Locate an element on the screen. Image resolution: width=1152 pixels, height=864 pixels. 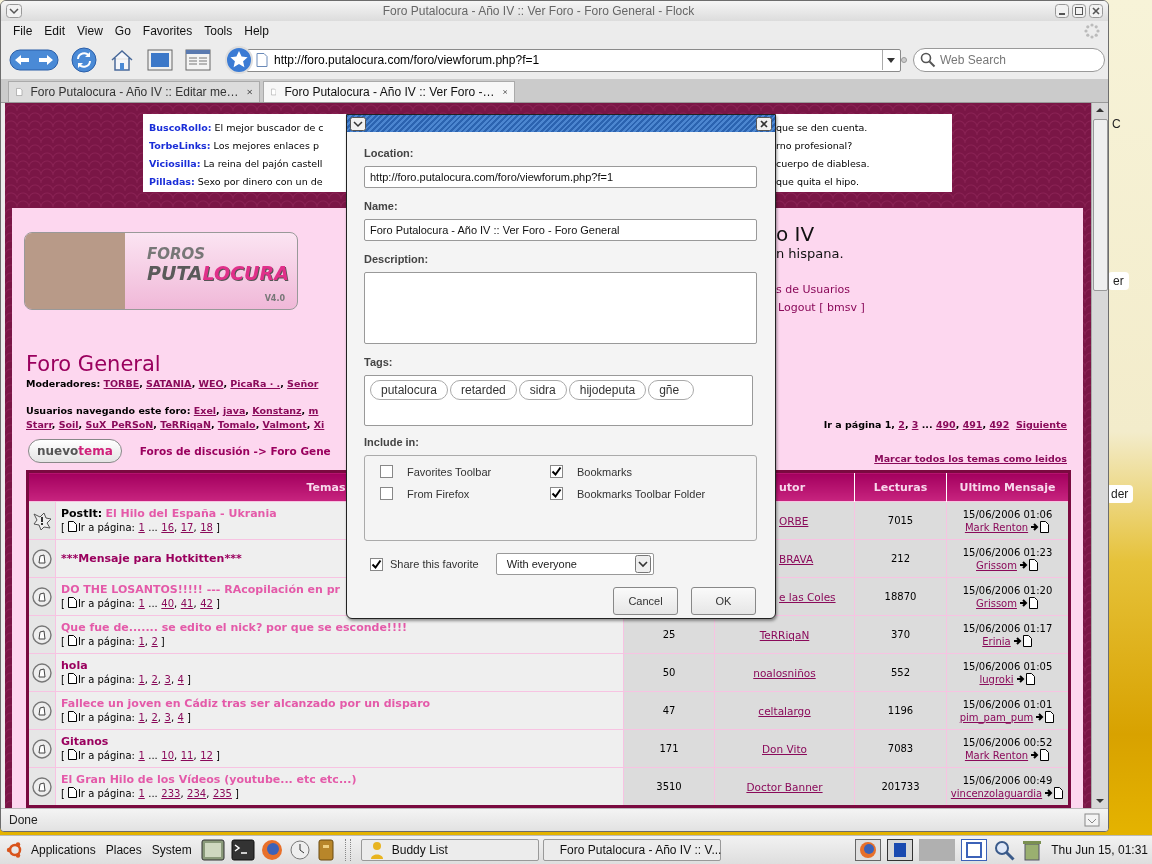
panel-menu: System is located at coordinates (171, 850).